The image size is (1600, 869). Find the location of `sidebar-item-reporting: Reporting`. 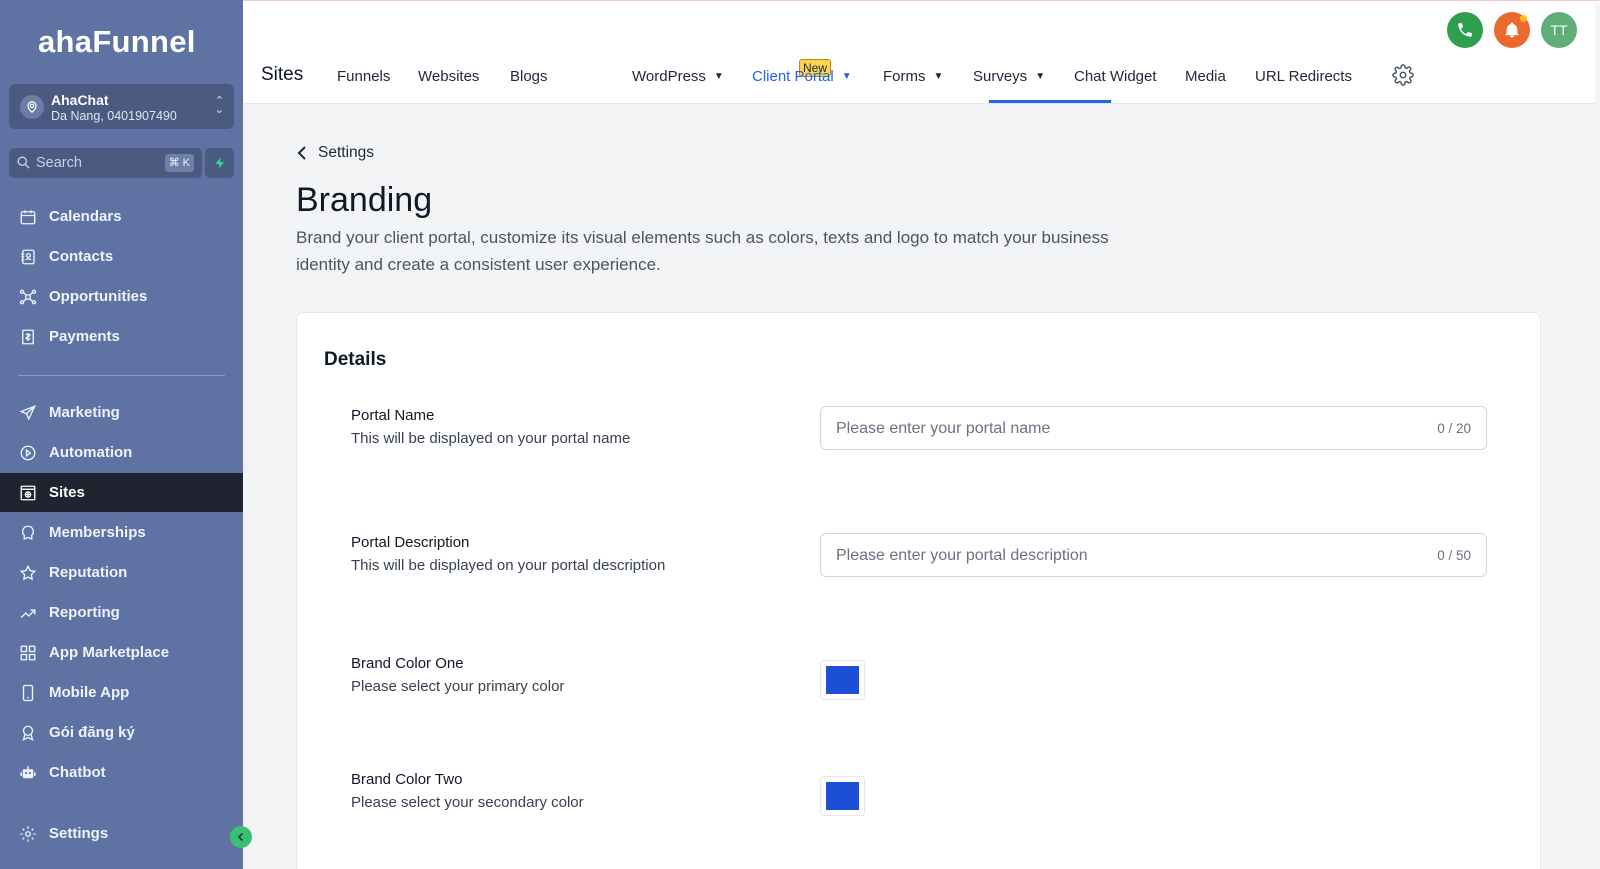

sidebar-item-reporting: Reporting is located at coordinates (121, 612).